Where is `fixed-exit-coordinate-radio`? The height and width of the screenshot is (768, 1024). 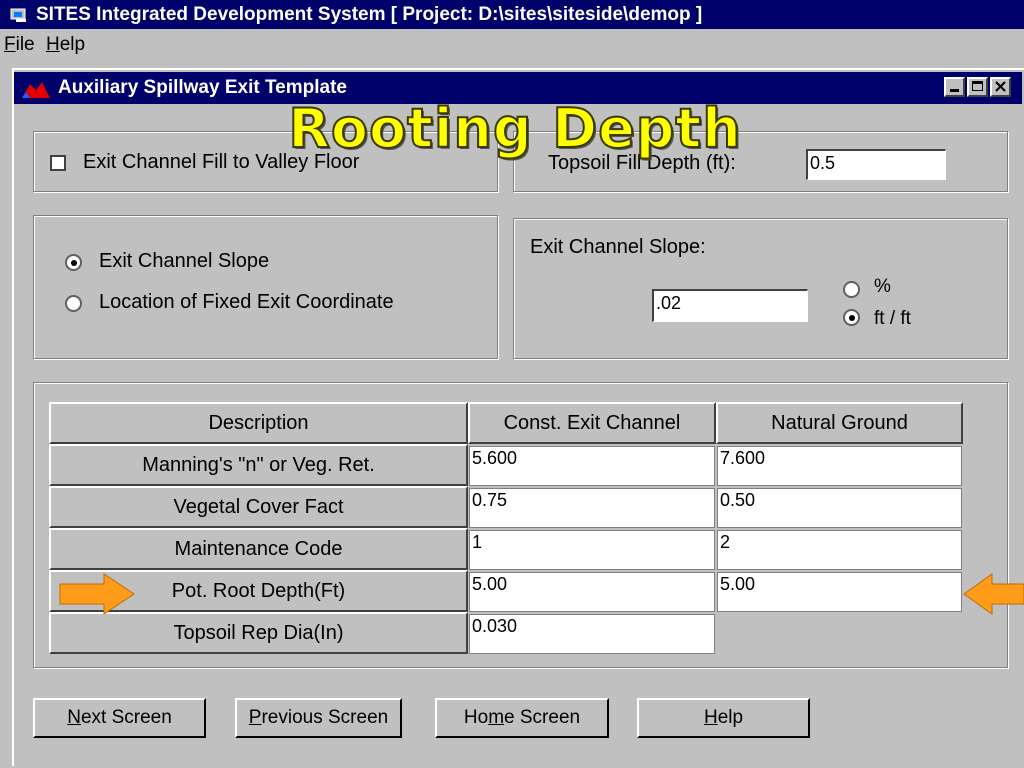
fixed-exit-coordinate-radio is located at coordinates (73, 303).